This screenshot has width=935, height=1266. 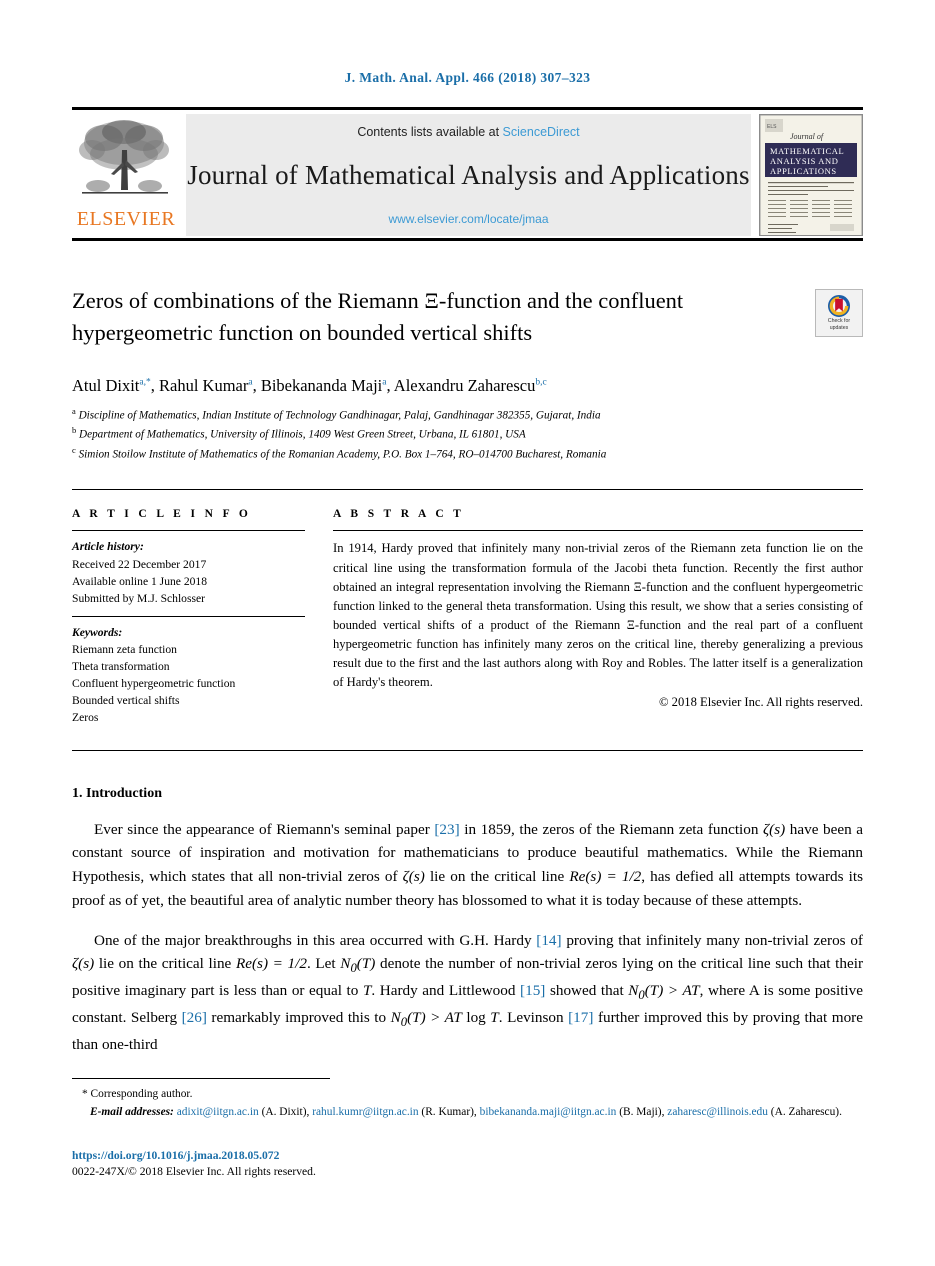 I want to click on citation-link: [23], so click(x=446, y=829).